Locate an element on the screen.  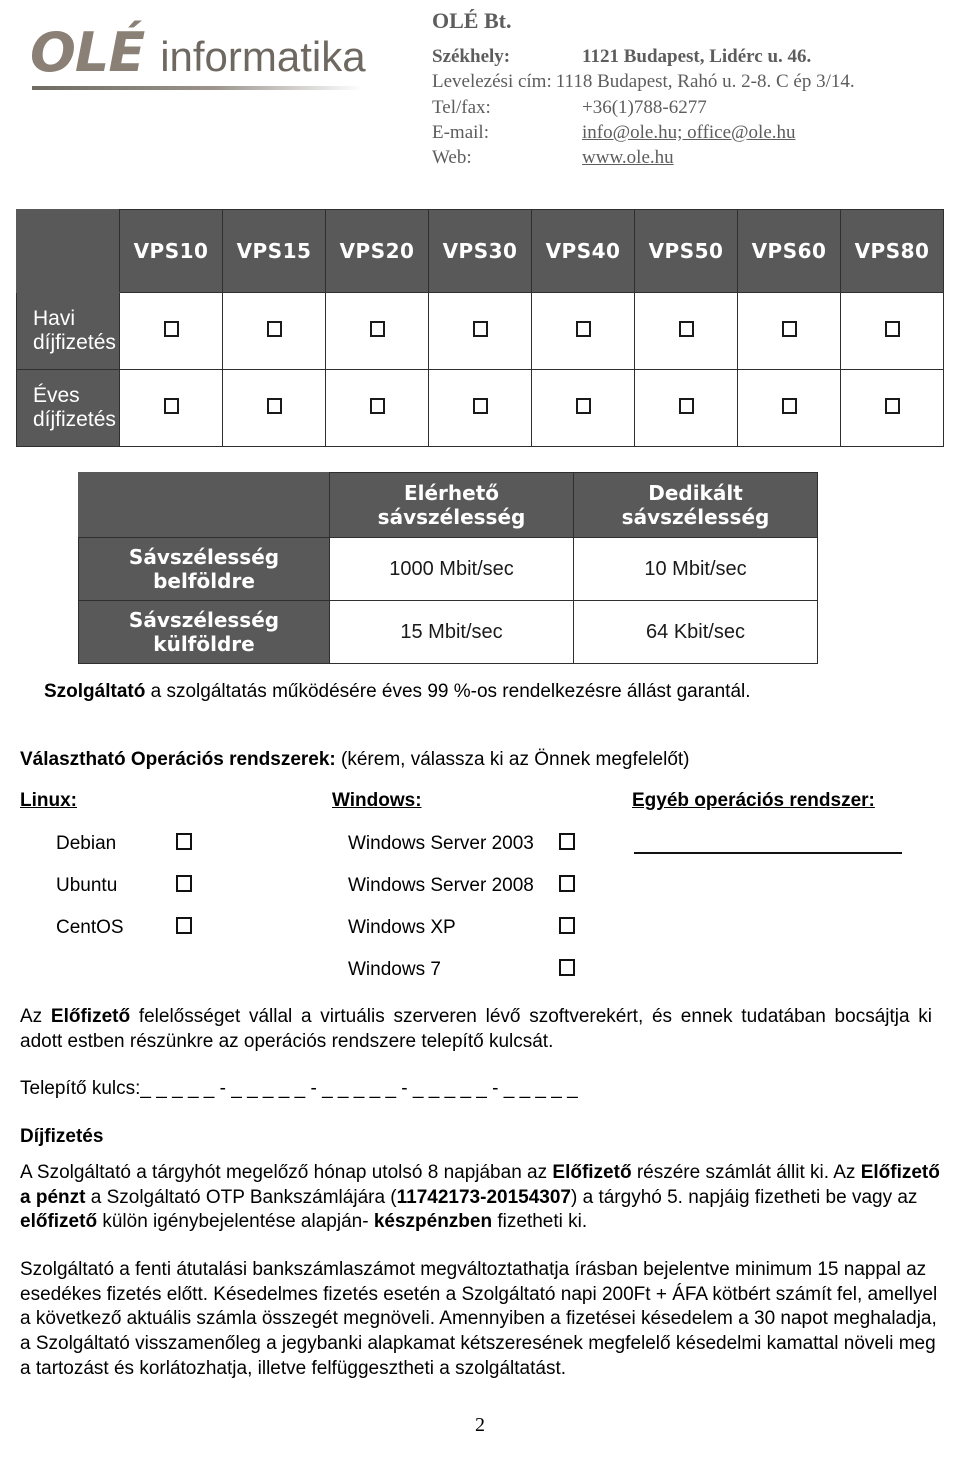
address-line-web: Web: www.ole.hu is located at coordinates (696, 157).